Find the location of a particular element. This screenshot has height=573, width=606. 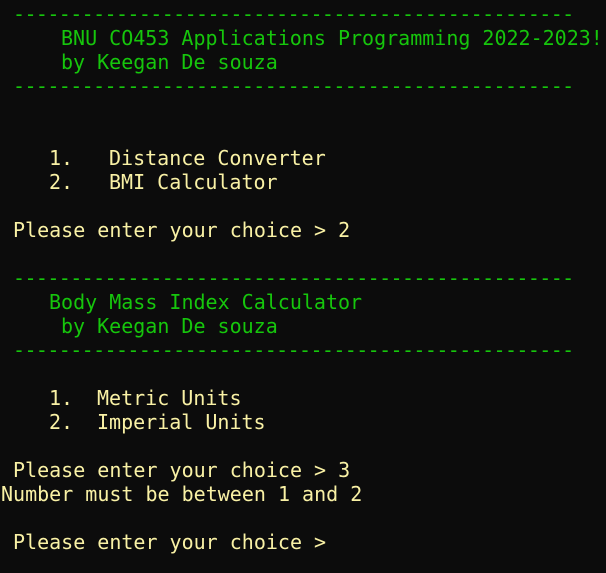

error-message: Number must be between 1 and 2 is located at coordinates (182, 494).